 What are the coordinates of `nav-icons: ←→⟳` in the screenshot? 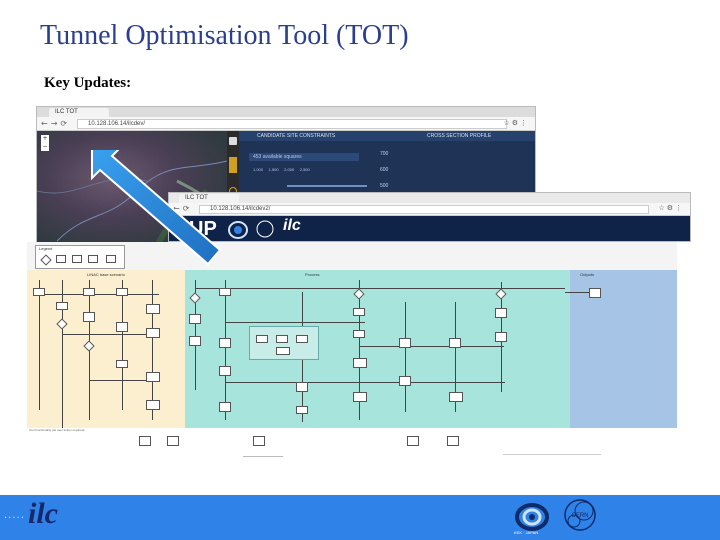 It's located at (55, 123).